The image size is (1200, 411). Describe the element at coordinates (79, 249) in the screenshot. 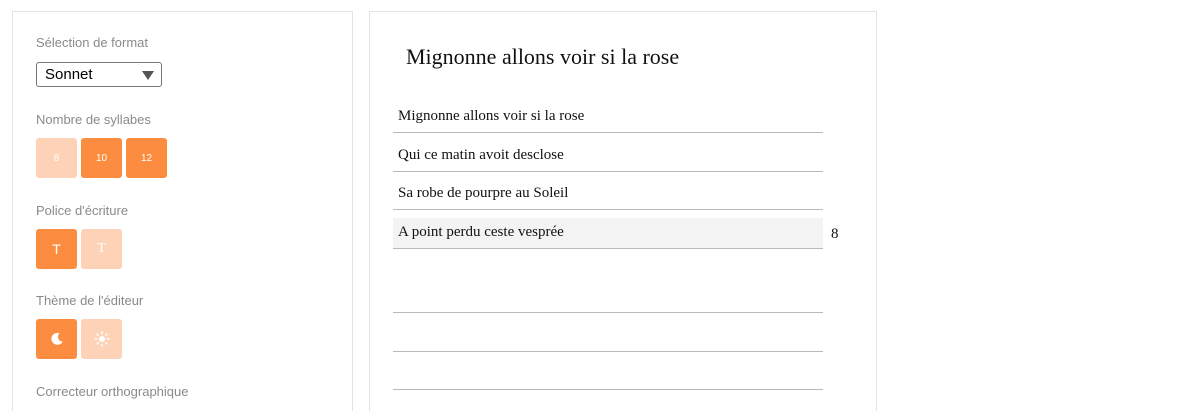

I see `font-button-row: T T` at that location.